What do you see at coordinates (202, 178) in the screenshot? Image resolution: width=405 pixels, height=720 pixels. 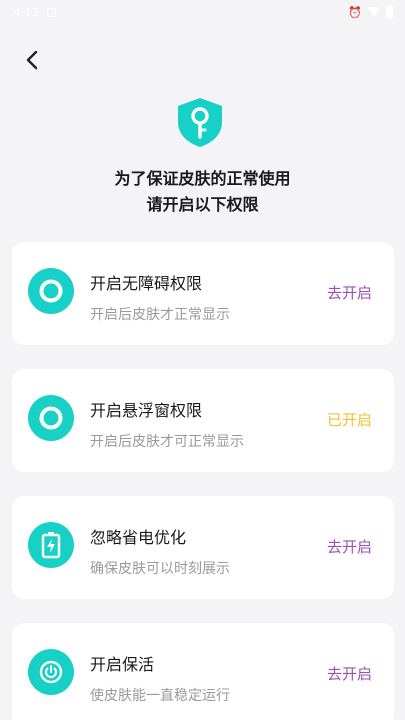 I see `headline-line-1: 为了保证皮肤的正常使用` at bounding box center [202, 178].